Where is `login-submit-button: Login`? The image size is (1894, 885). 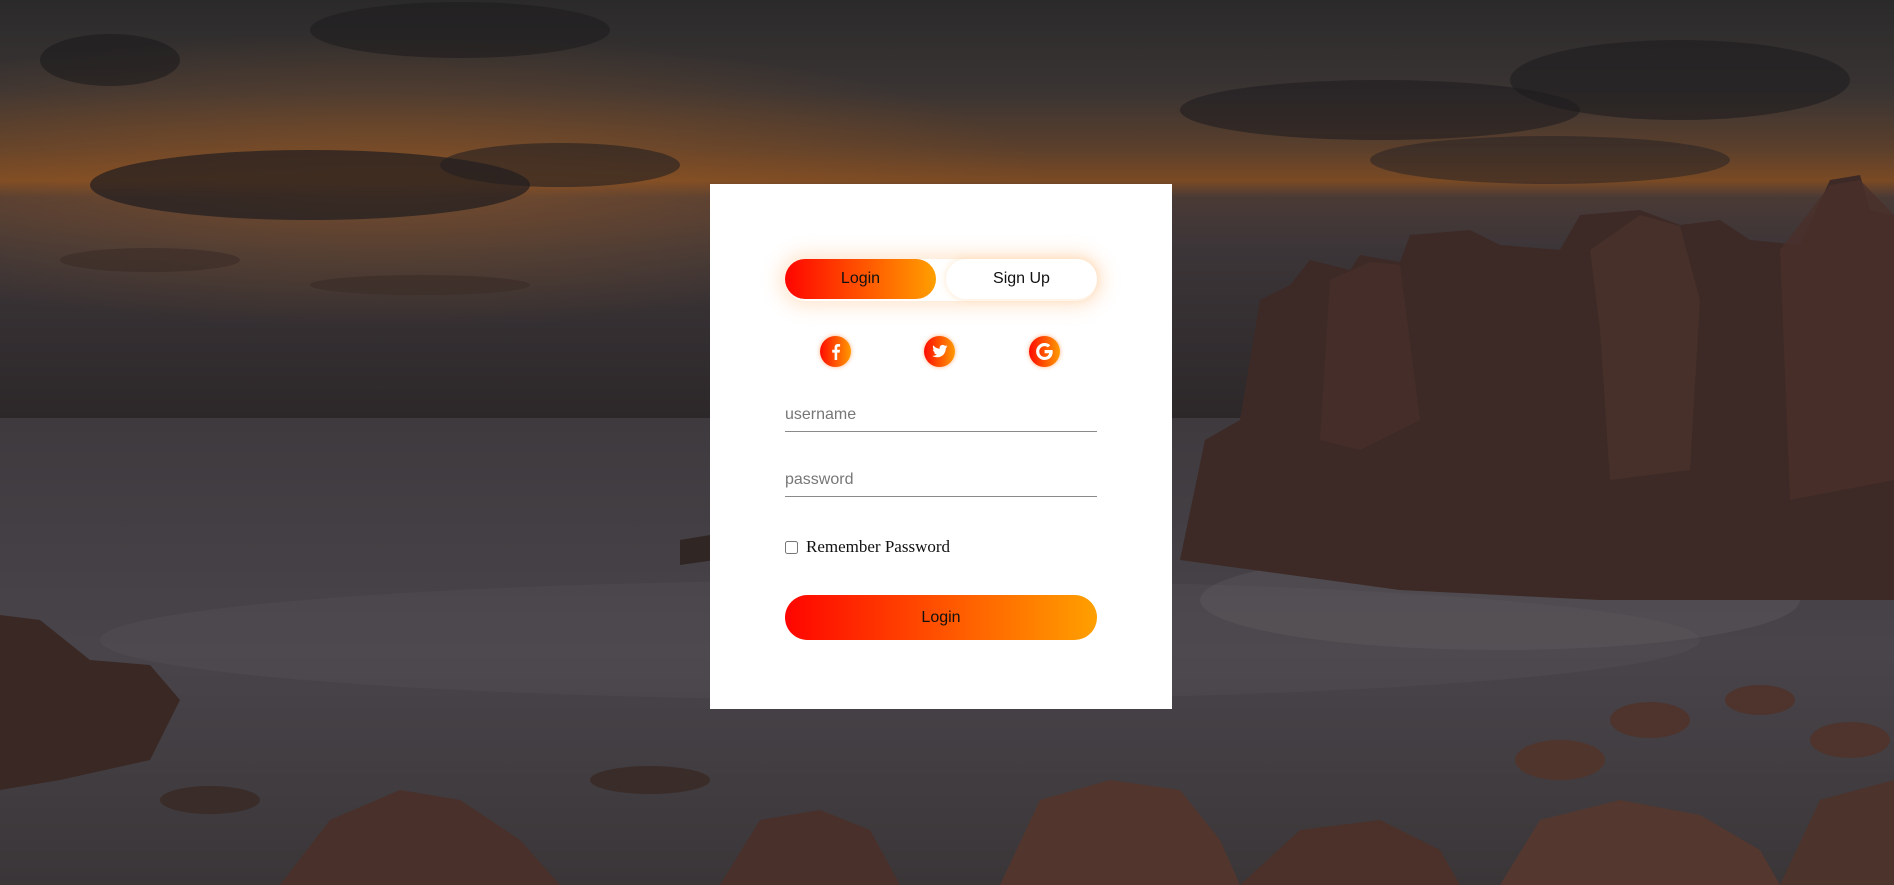 login-submit-button: Login is located at coordinates (941, 617).